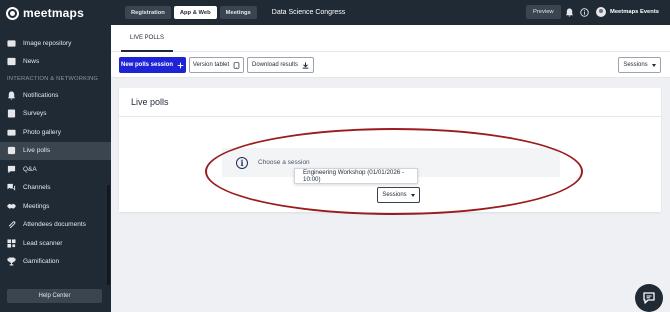  What do you see at coordinates (11, 224) in the screenshot?
I see `attachment-icon` at bounding box center [11, 224].